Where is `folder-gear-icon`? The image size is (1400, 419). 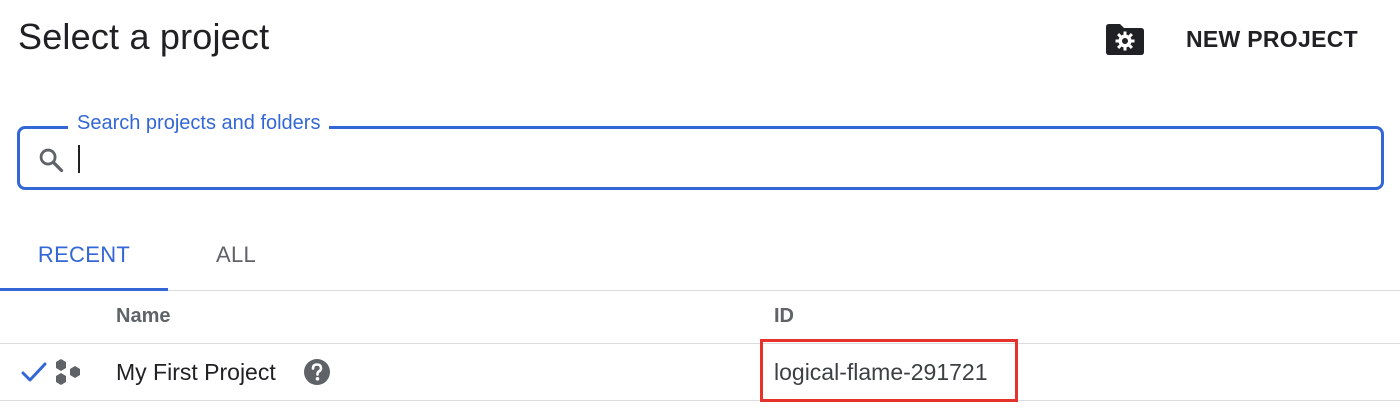 folder-gear-icon is located at coordinates (1125, 39).